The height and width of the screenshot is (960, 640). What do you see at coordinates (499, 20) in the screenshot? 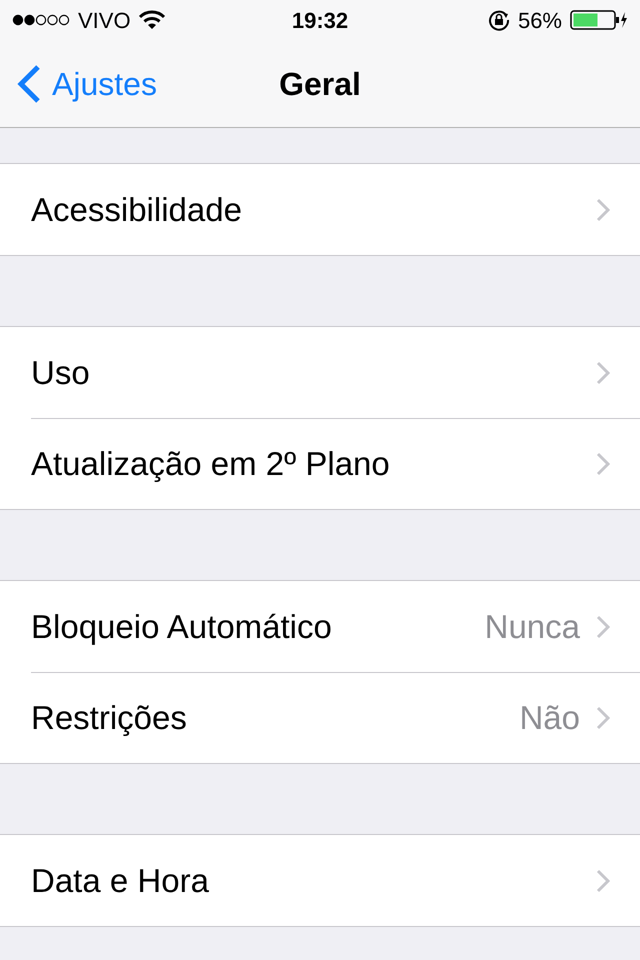
I see `rotation-lock-icon` at bounding box center [499, 20].